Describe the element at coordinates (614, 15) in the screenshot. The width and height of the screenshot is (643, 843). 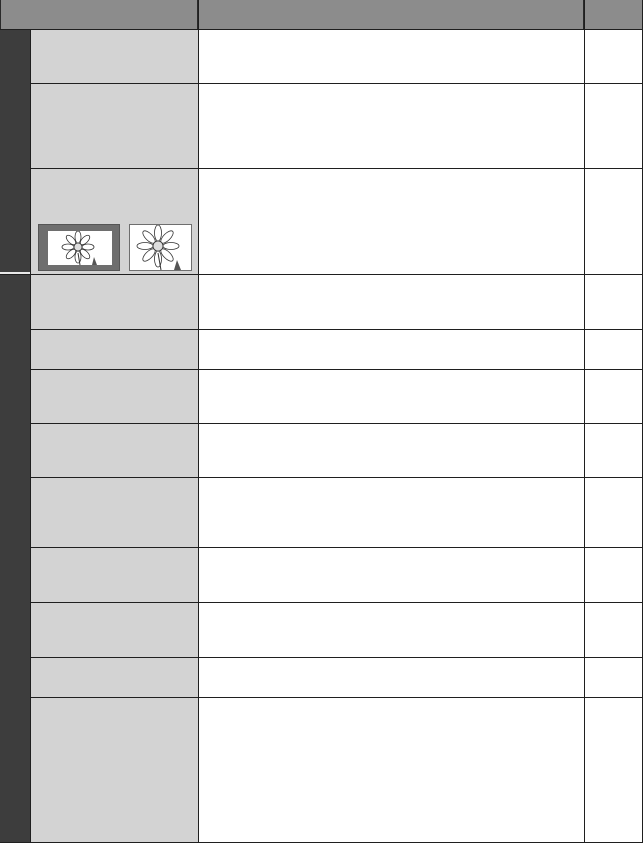
I see `header-page-column` at that location.